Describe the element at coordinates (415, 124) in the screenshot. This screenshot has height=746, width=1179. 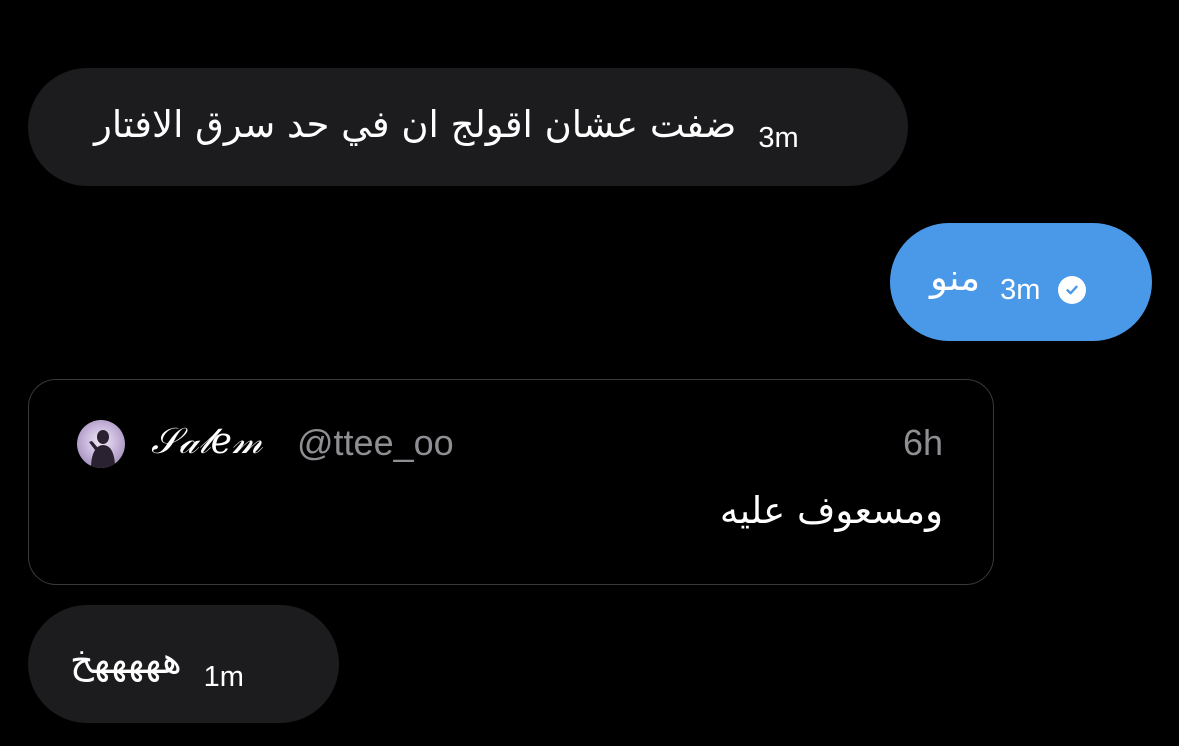
I see `message-text: ضفت عشان اقولج ان في حد سرق الافتار` at that location.